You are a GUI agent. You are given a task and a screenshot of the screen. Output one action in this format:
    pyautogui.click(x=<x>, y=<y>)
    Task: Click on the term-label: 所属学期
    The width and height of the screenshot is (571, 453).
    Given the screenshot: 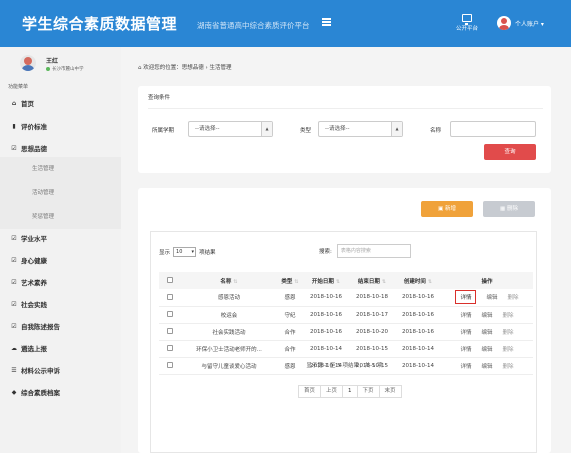 What is the action you would take?
    pyautogui.click(x=163, y=131)
    